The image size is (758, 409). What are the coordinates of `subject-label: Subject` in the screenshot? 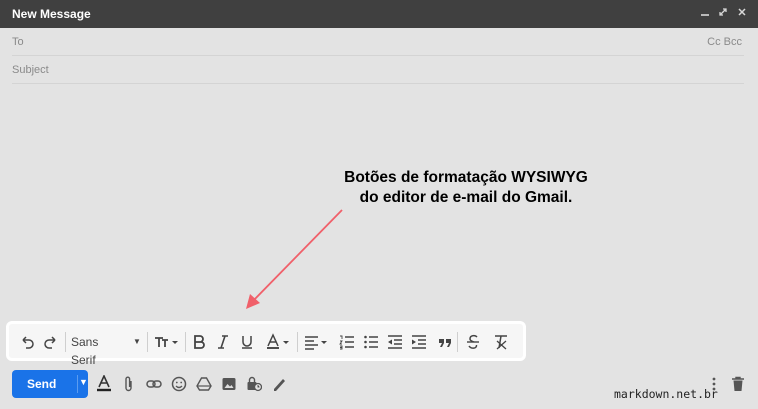 It's located at (30, 70).